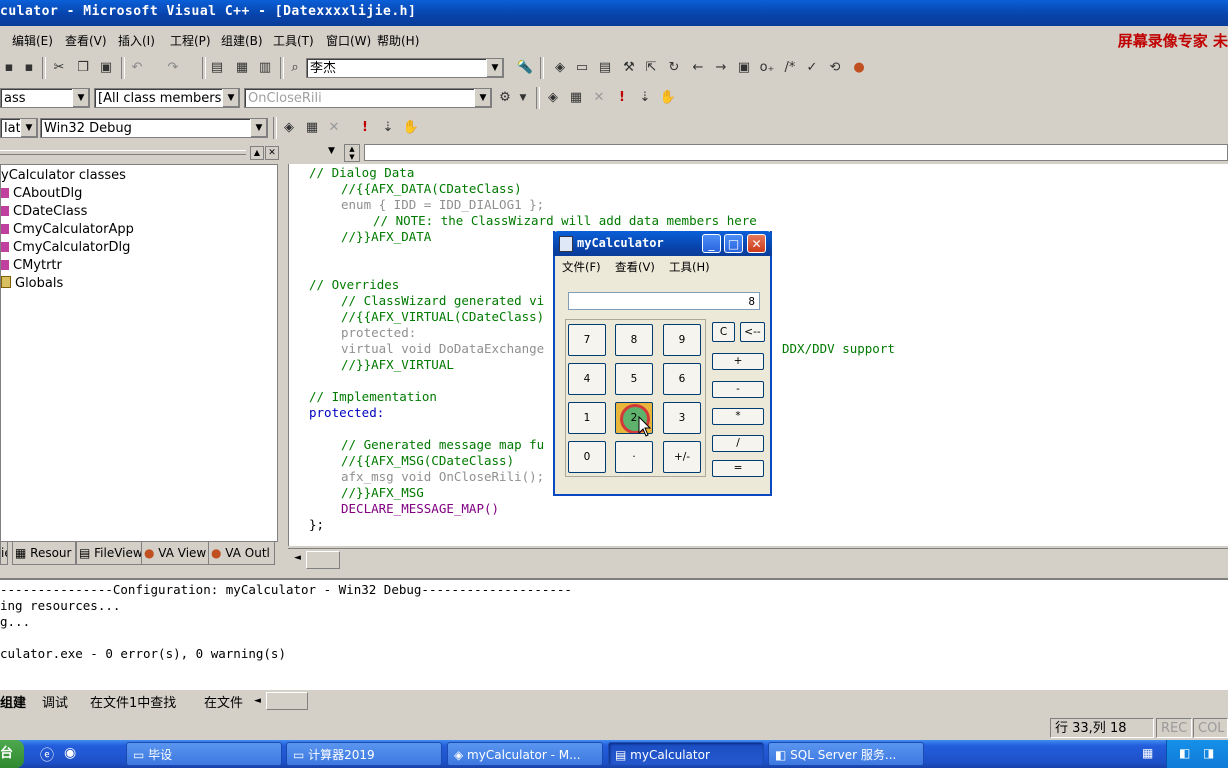 This screenshot has height=768, width=1228. I want to click on calc-menu-view: 查看(V), so click(635, 267).